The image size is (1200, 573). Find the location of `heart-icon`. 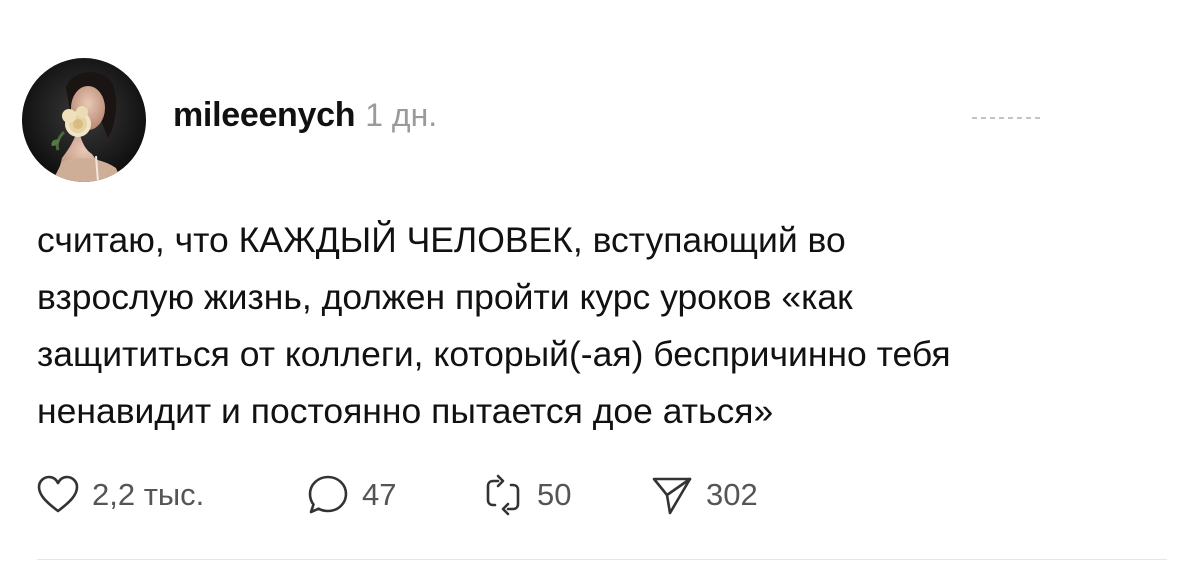

heart-icon is located at coordinates (58, 494).